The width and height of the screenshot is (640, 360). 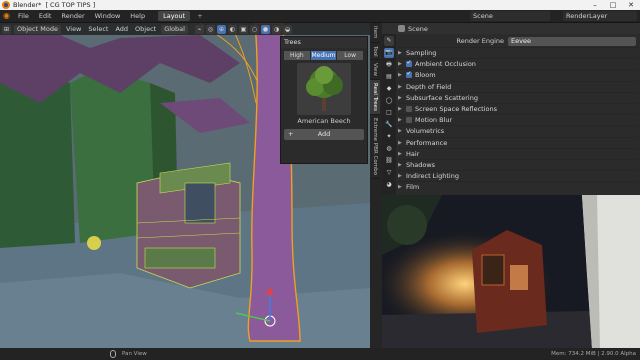 What do you see at coordinates (600, 16) in the screenshot?
I see `view-layer-selector: RenderLayer` at bounding box center [600, 16].